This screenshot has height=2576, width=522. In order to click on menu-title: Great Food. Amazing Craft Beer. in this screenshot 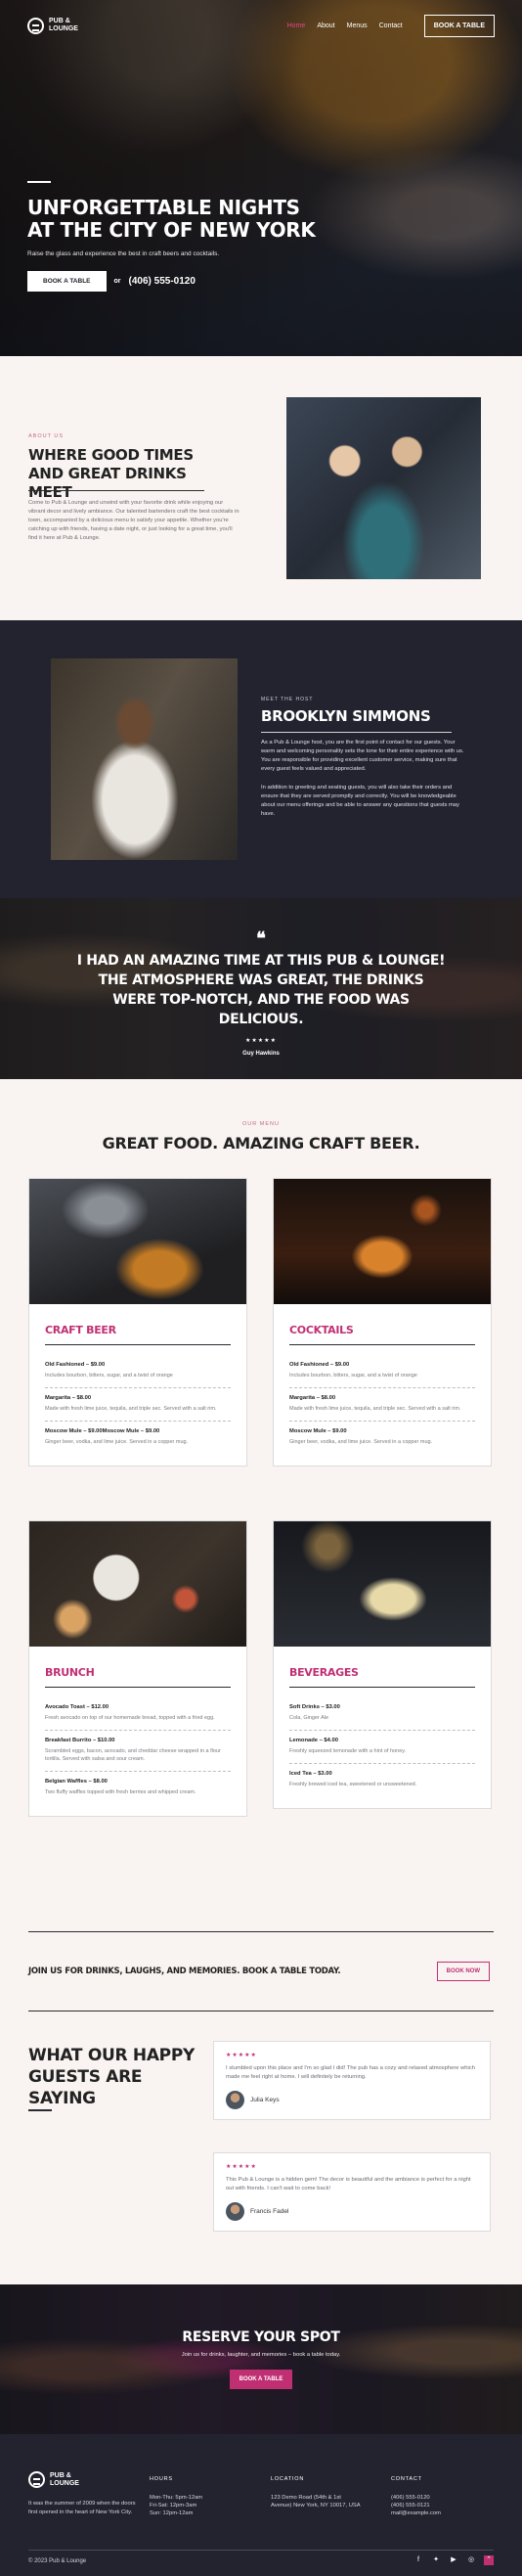, I will do `click(261, 1143)`.